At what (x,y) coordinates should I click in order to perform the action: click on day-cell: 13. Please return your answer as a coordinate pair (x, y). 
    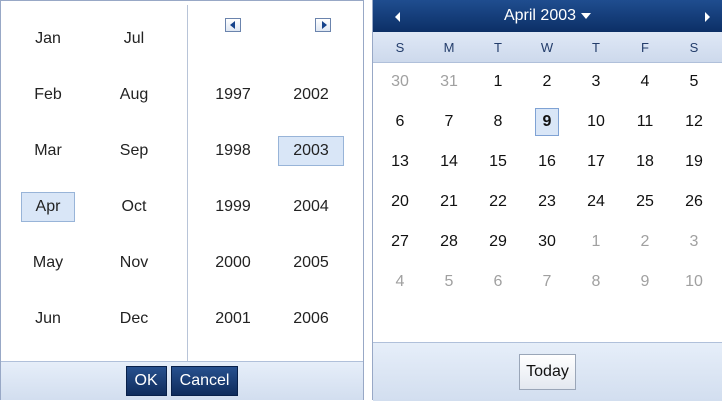
    Looking at the image, I should click on (400, 162).